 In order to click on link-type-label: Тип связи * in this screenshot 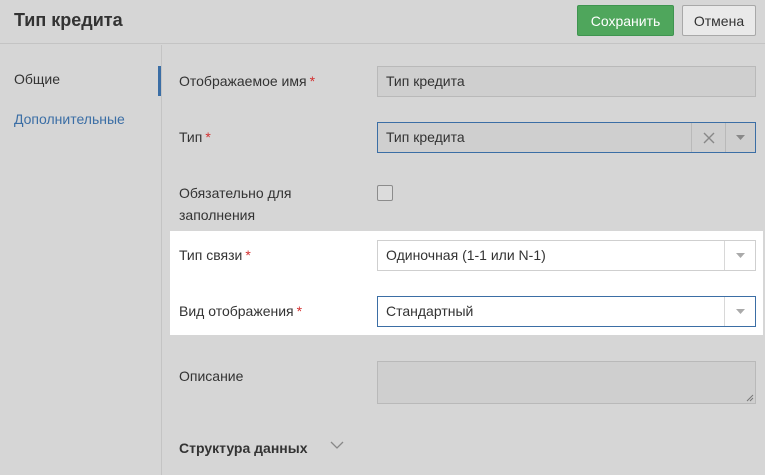, I will do `click(215, 255)`.